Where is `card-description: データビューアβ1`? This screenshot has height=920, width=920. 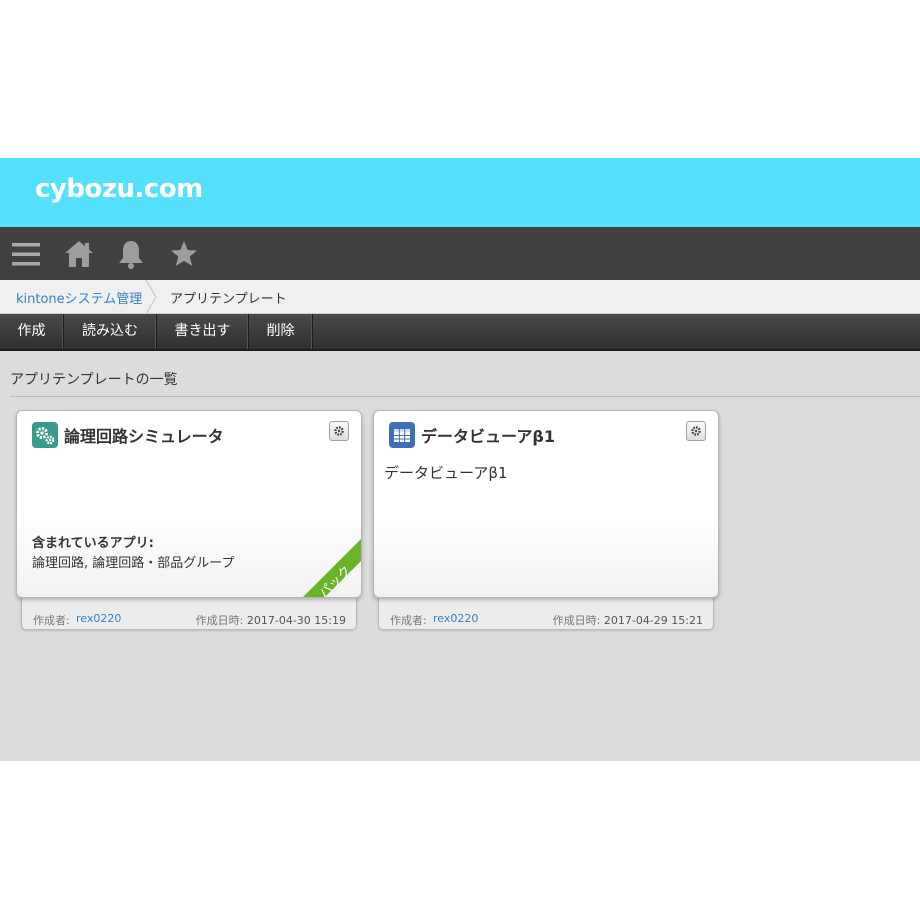 card-description: データビューアβ1 is located at coordinates (446, 473).